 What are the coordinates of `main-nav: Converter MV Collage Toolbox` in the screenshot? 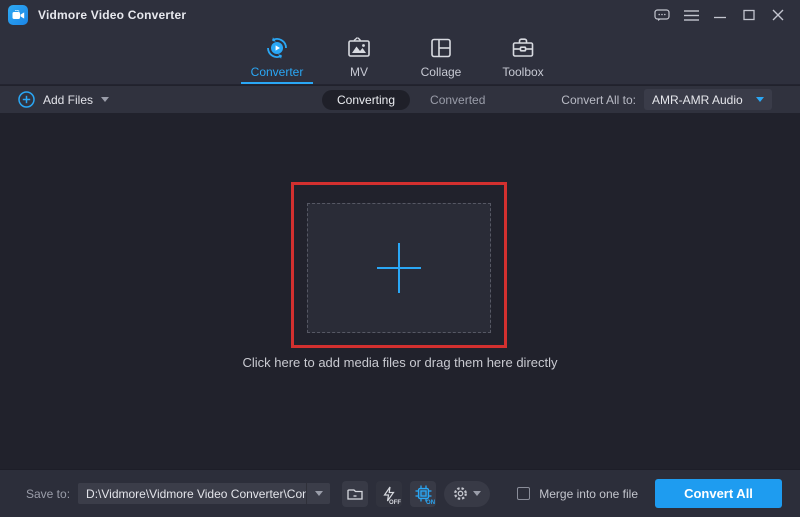 It's located at (400, 57).